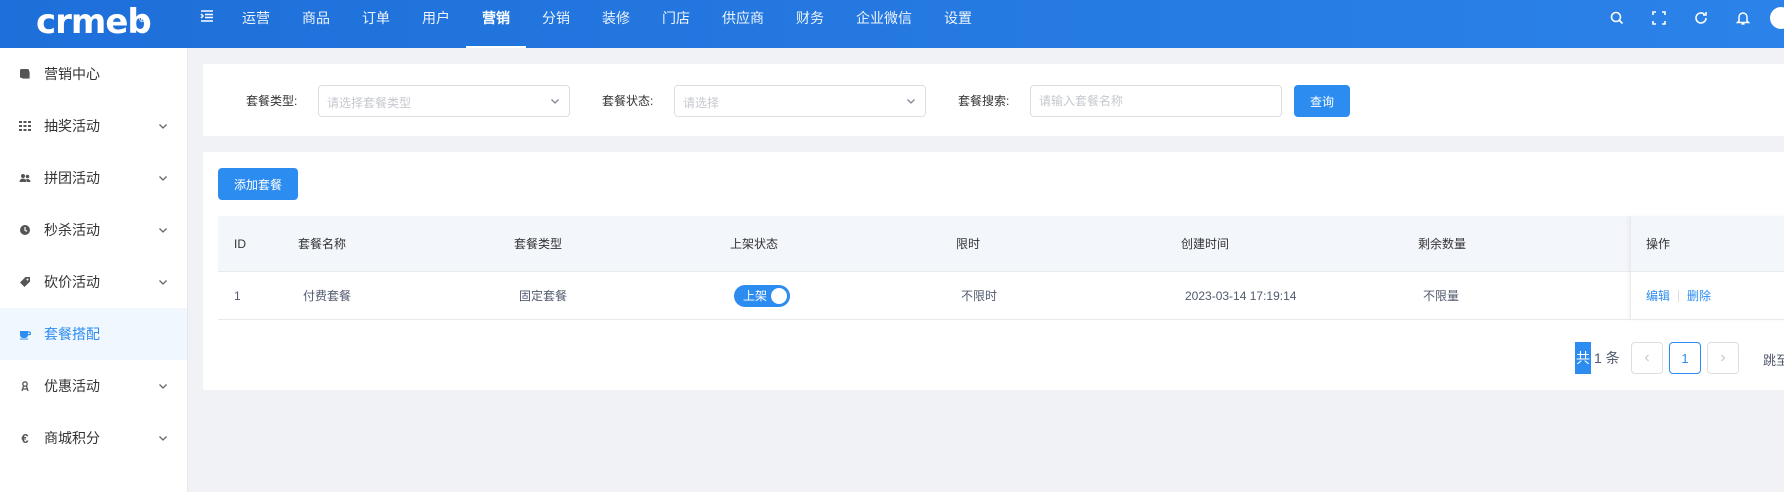 The width and height of the screenshot is (1784, 492). What do you see at coordinates (207, 18) in the screenshot?
I see `menu-toggle-icon` at bounding box center [207, 18].